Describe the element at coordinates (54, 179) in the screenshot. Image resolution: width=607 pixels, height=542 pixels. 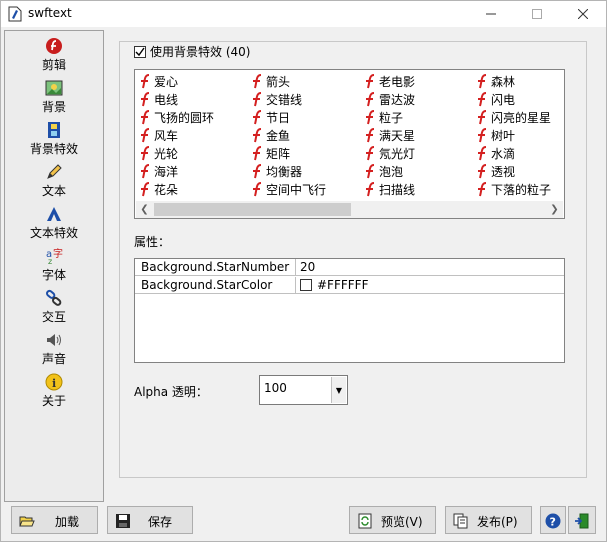
I see `sidebar-item-text: 文本` at that location.